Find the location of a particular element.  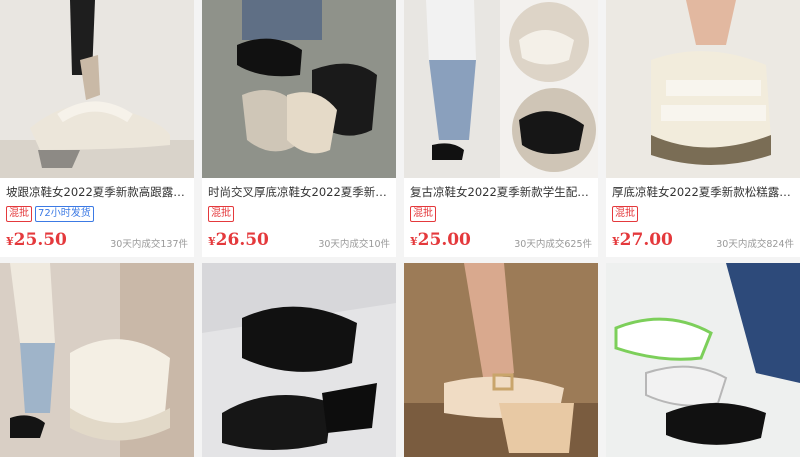

sales-count: 30天内成交137件 is located at coordinates (149, 244).